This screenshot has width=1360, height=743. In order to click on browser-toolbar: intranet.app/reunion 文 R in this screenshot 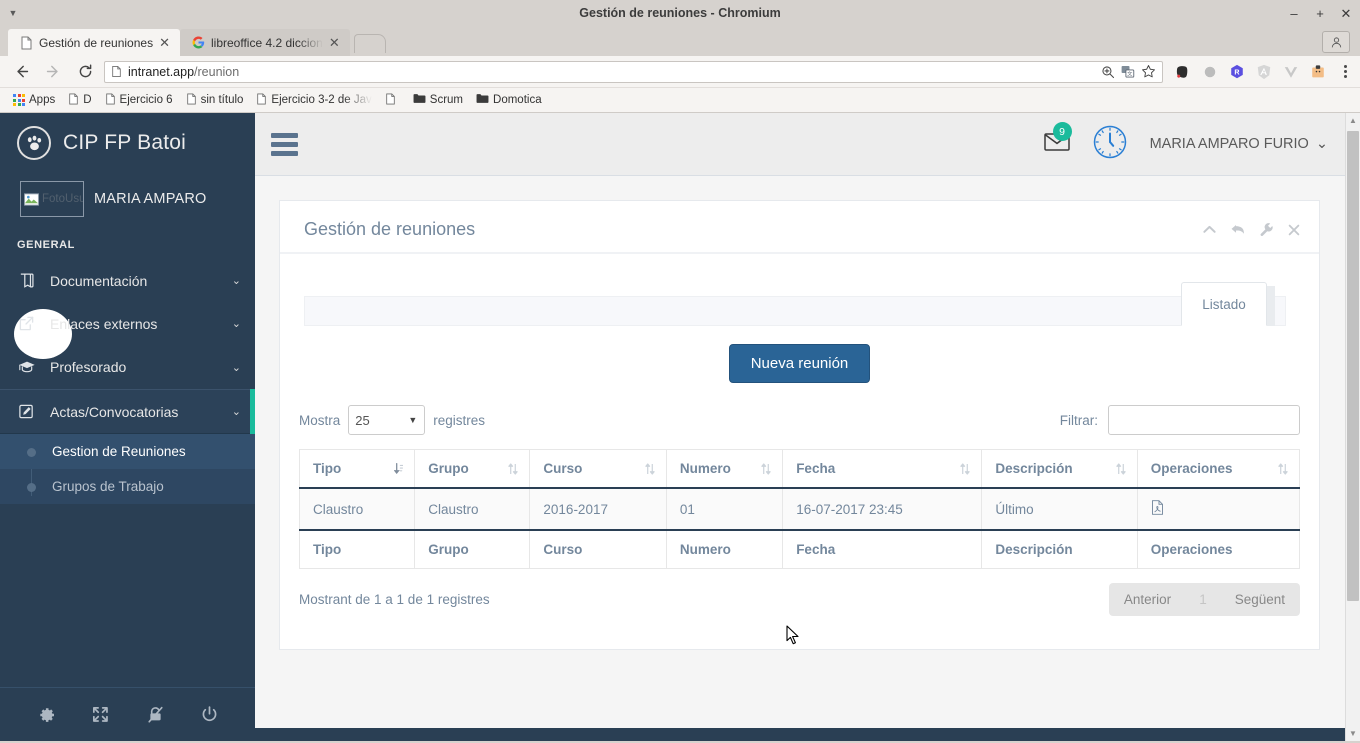, I will do `click(680, 72)`.